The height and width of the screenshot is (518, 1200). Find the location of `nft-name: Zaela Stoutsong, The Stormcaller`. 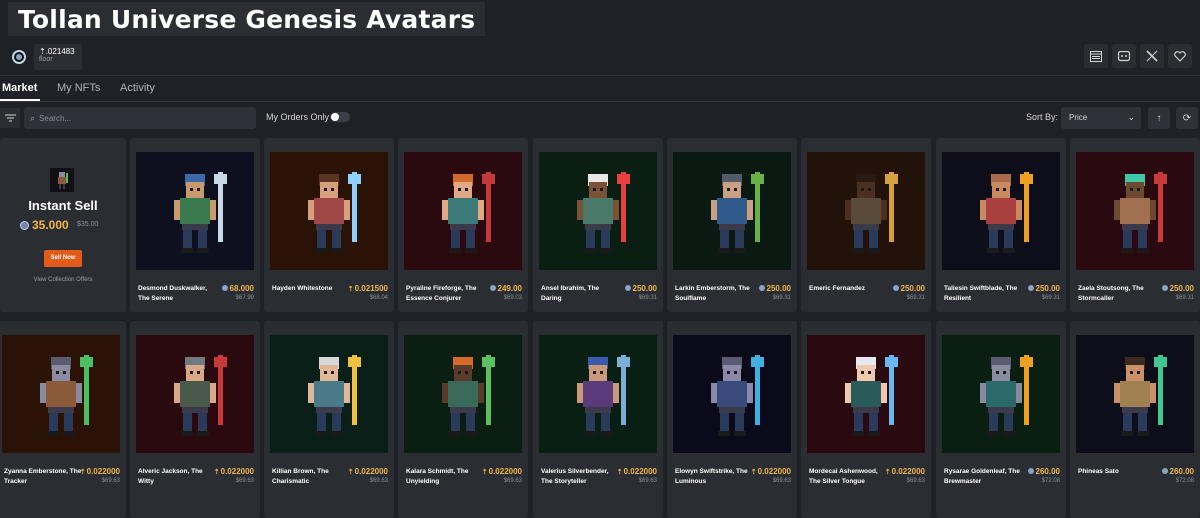

nft-name: Zaela Stoutsong, The Stormcaller is located at coordinates (1111, 293).